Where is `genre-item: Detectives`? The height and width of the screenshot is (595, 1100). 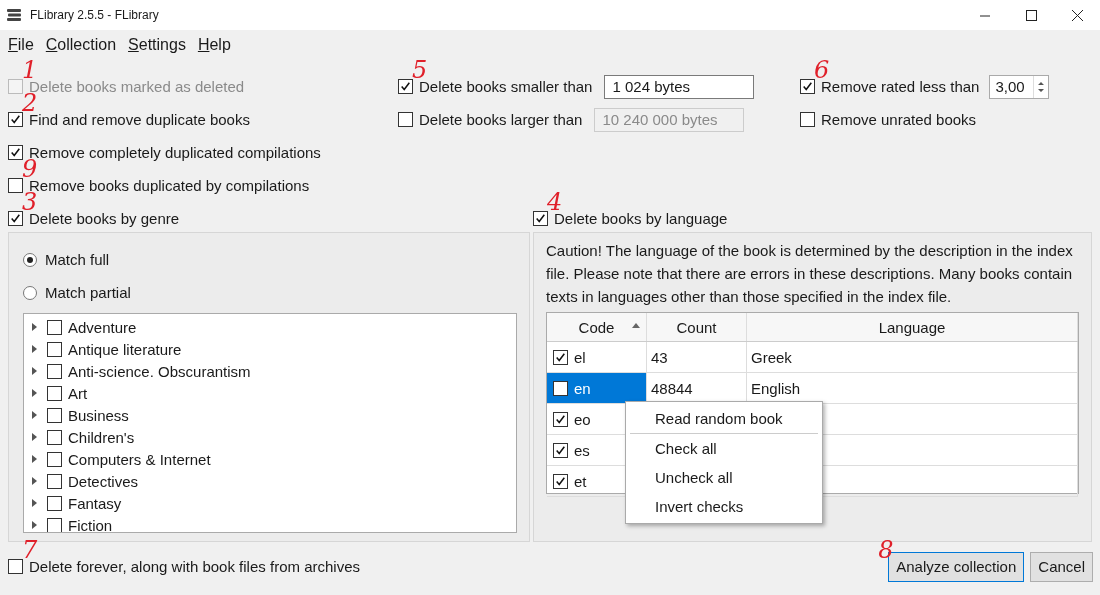 genre-item: Detectives is located at coordinates (103, 481).